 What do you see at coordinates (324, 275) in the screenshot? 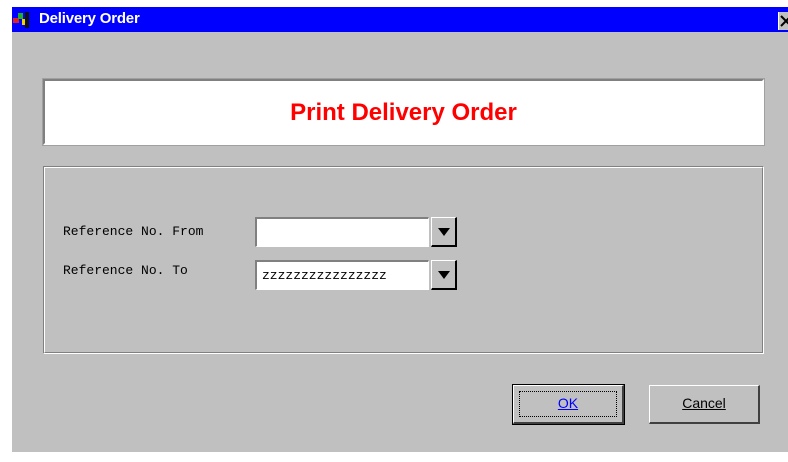
I see `reference-to-value: zzzzzzzzzzzzzzzz` at bounding box center [324, 275].